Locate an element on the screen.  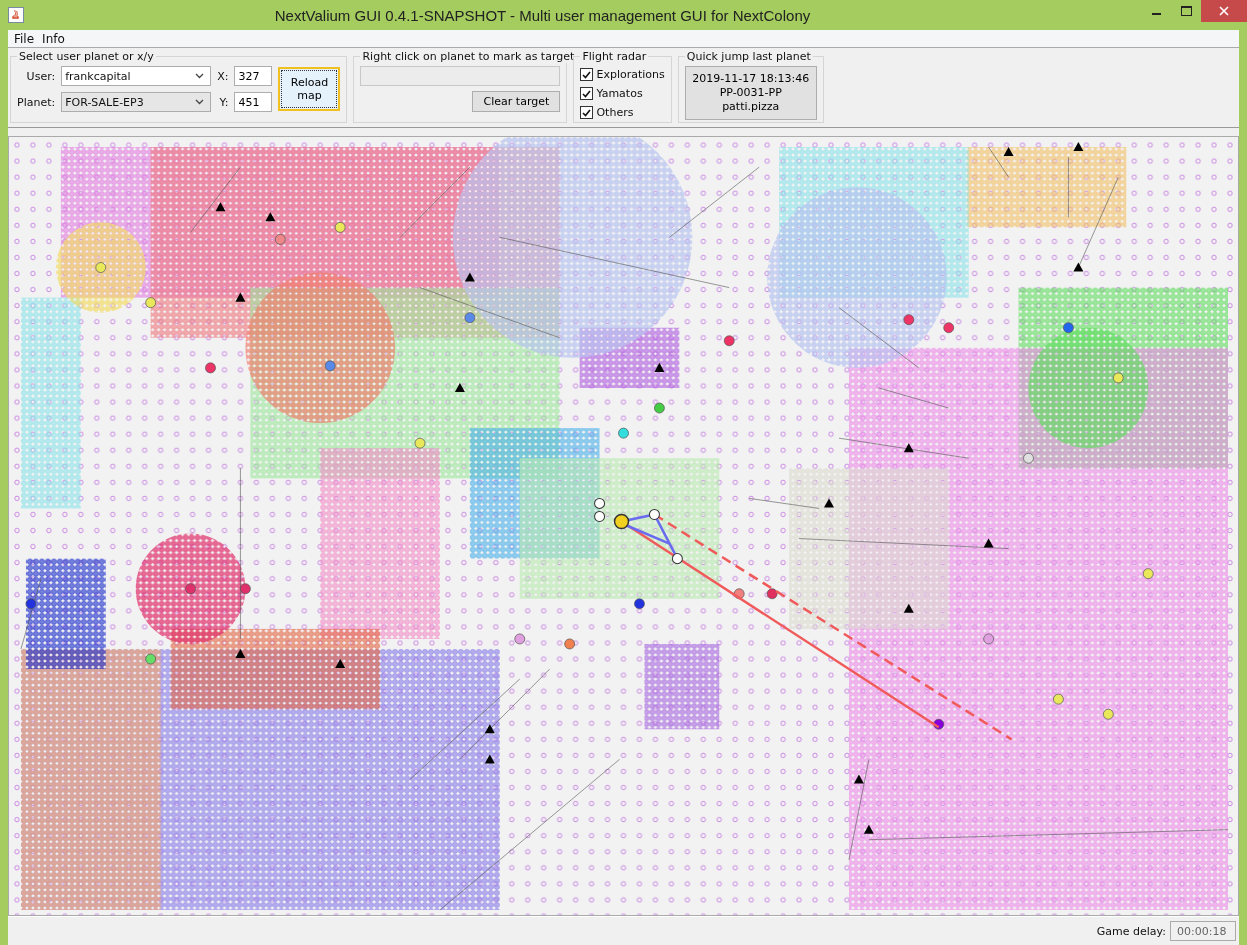
field-label: User: is located at coordinates (40, 76).